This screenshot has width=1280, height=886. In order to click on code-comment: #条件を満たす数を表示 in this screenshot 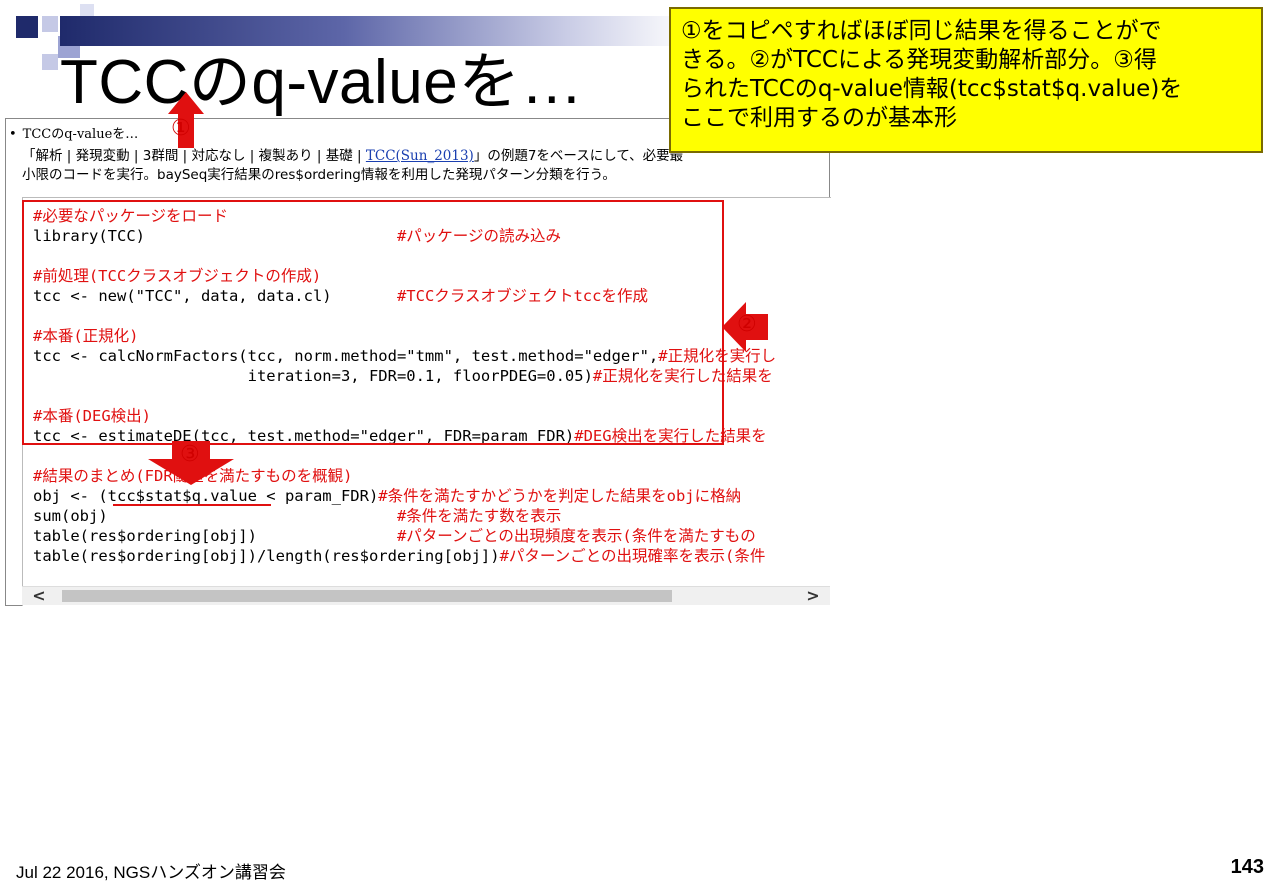, I will do `click(479, 516)`.